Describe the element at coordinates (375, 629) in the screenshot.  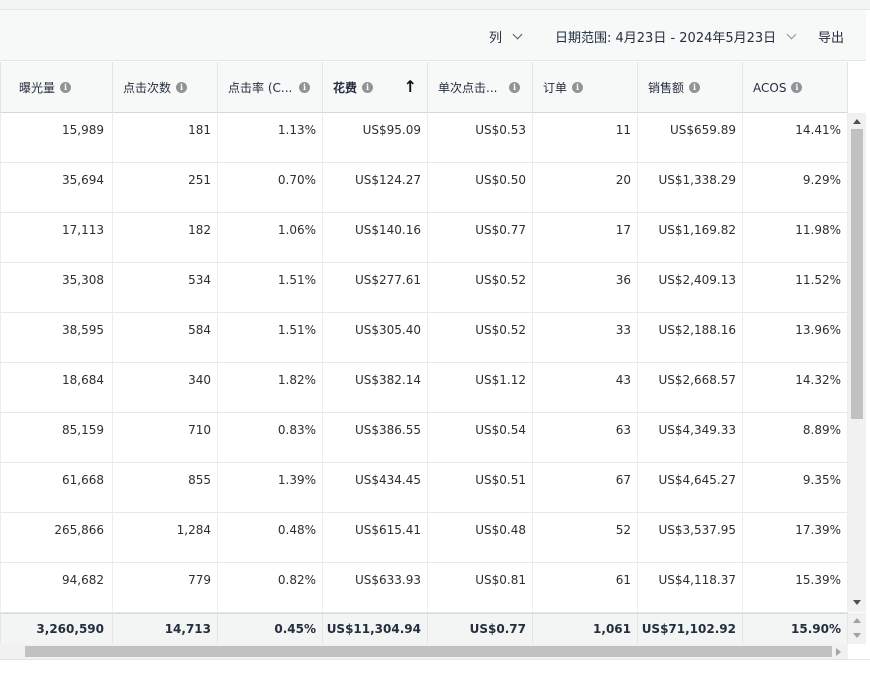
I see `total-spend: US$11,304.94` at that location.